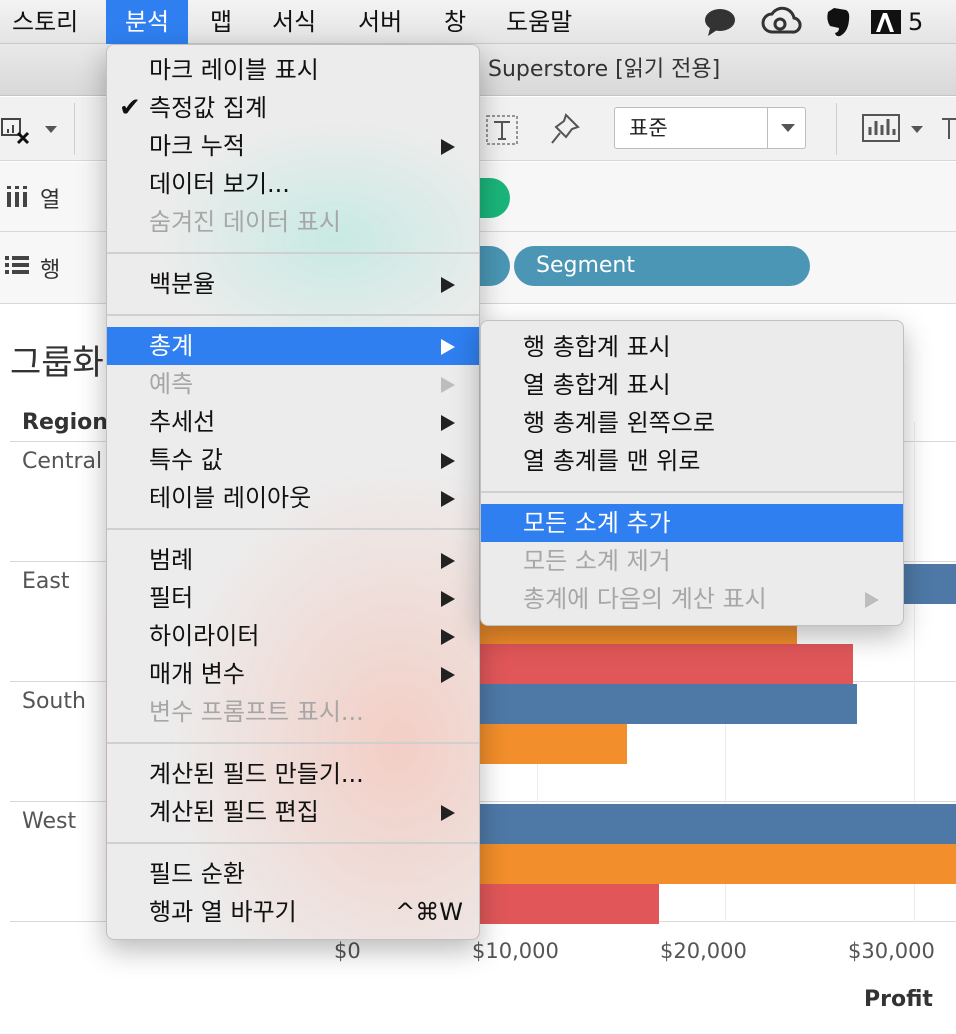 This screenshot has height=1034, width=956. What do you see at coordinates (293, 460) in the screenshot?
I see `analysis-menu-item-11: 특수 값` at bounding box center [293, 460].